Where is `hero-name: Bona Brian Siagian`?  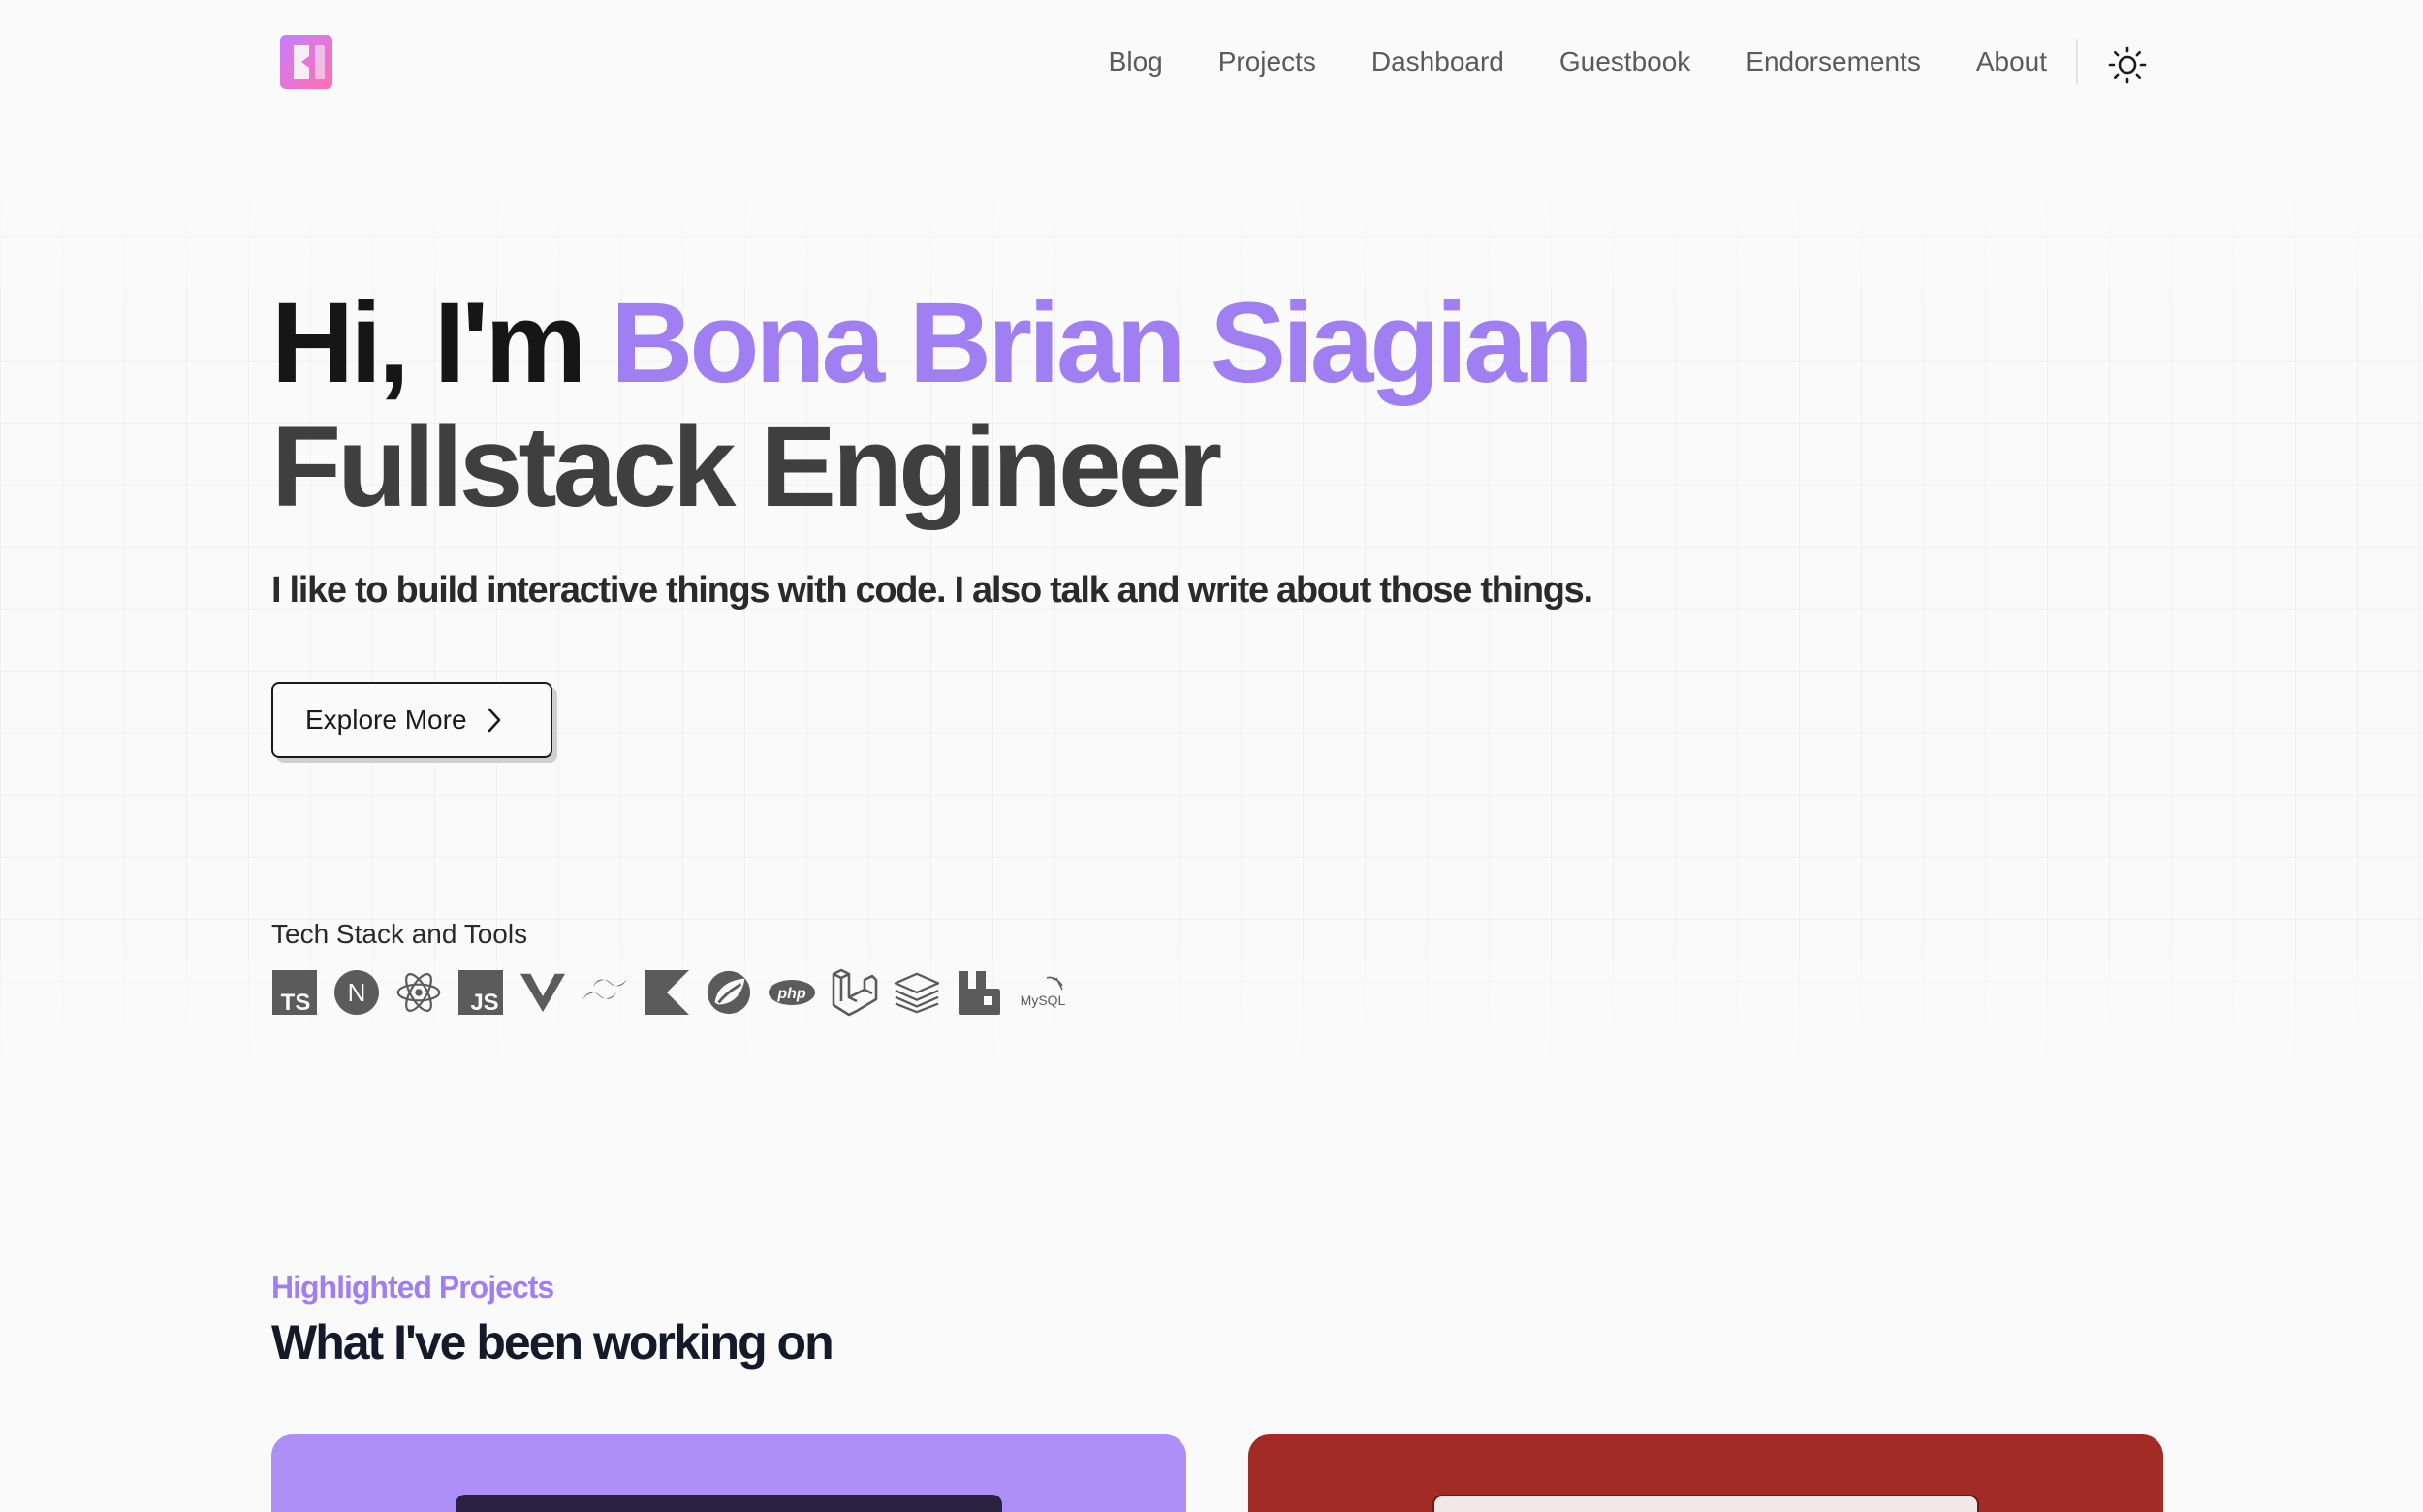
hero-name: Bona Brian Siagian is located at coordinates (1102, 343).